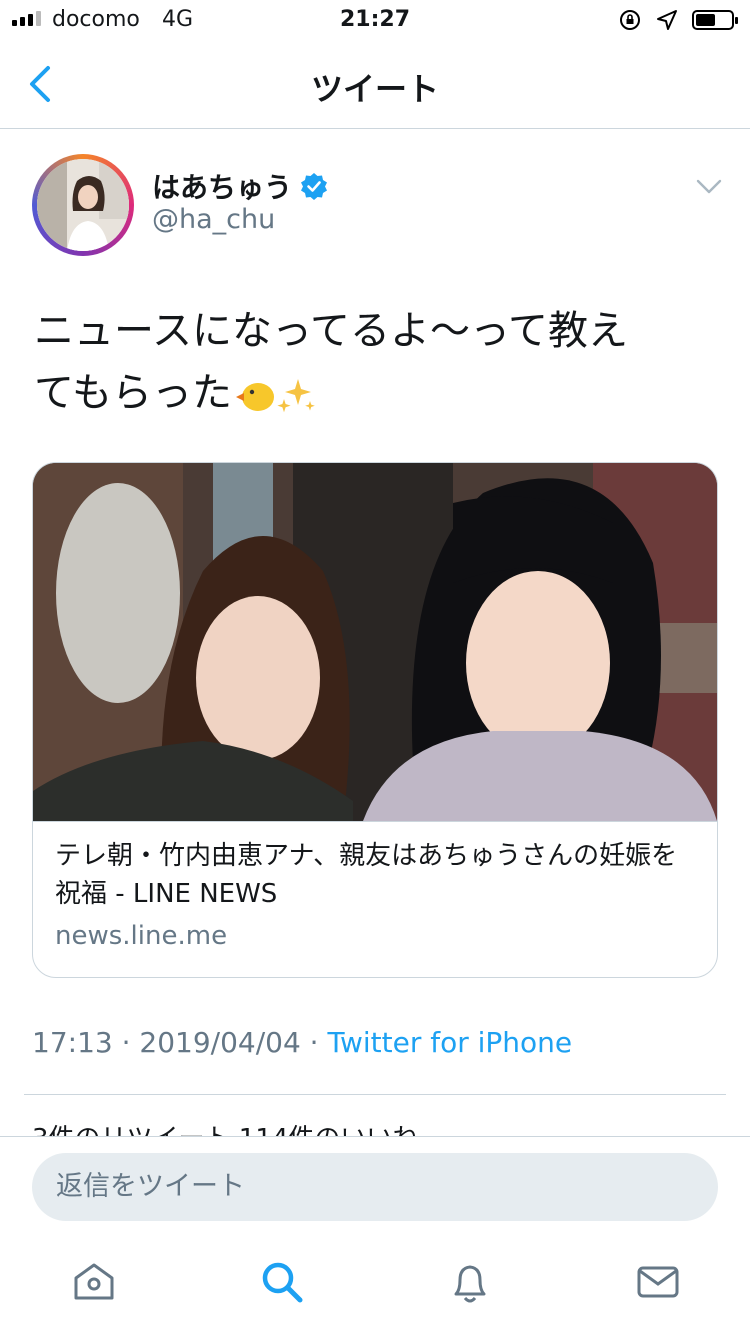 The height and width of the screenshot is (1334, 750). I want to click on verified-badge-icon, so click(314, 186).